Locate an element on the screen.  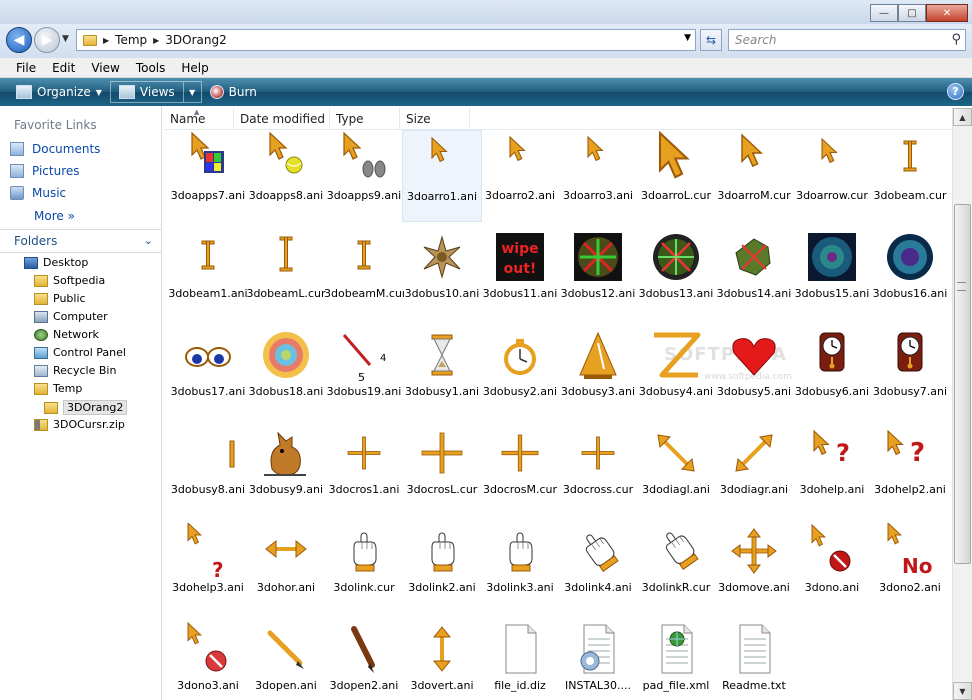
tree-item-desktop: Desktop is located at coordinates (56, 262).